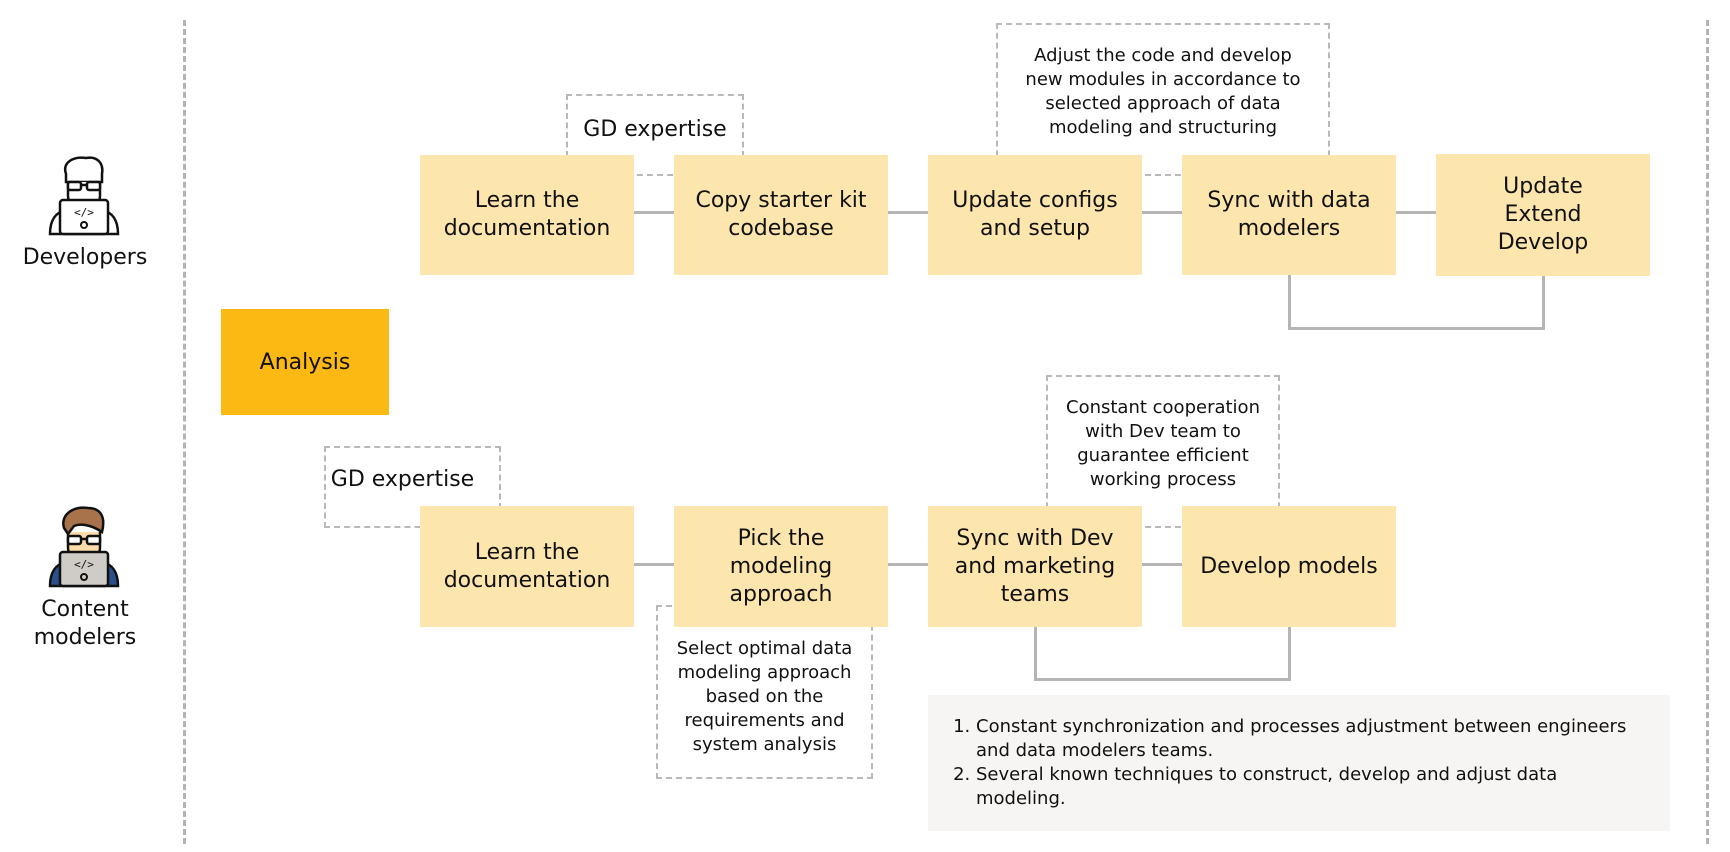  I want to click on dev-step-update-configs: Update configs and setup, so click(1035, 215).